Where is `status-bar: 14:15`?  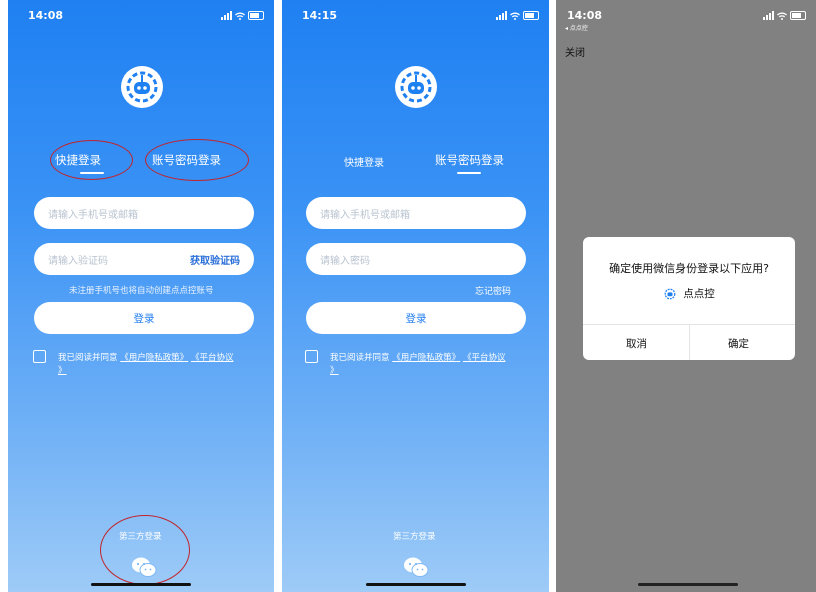
status-bar: 14:15 is located at coordinates (415, 19).